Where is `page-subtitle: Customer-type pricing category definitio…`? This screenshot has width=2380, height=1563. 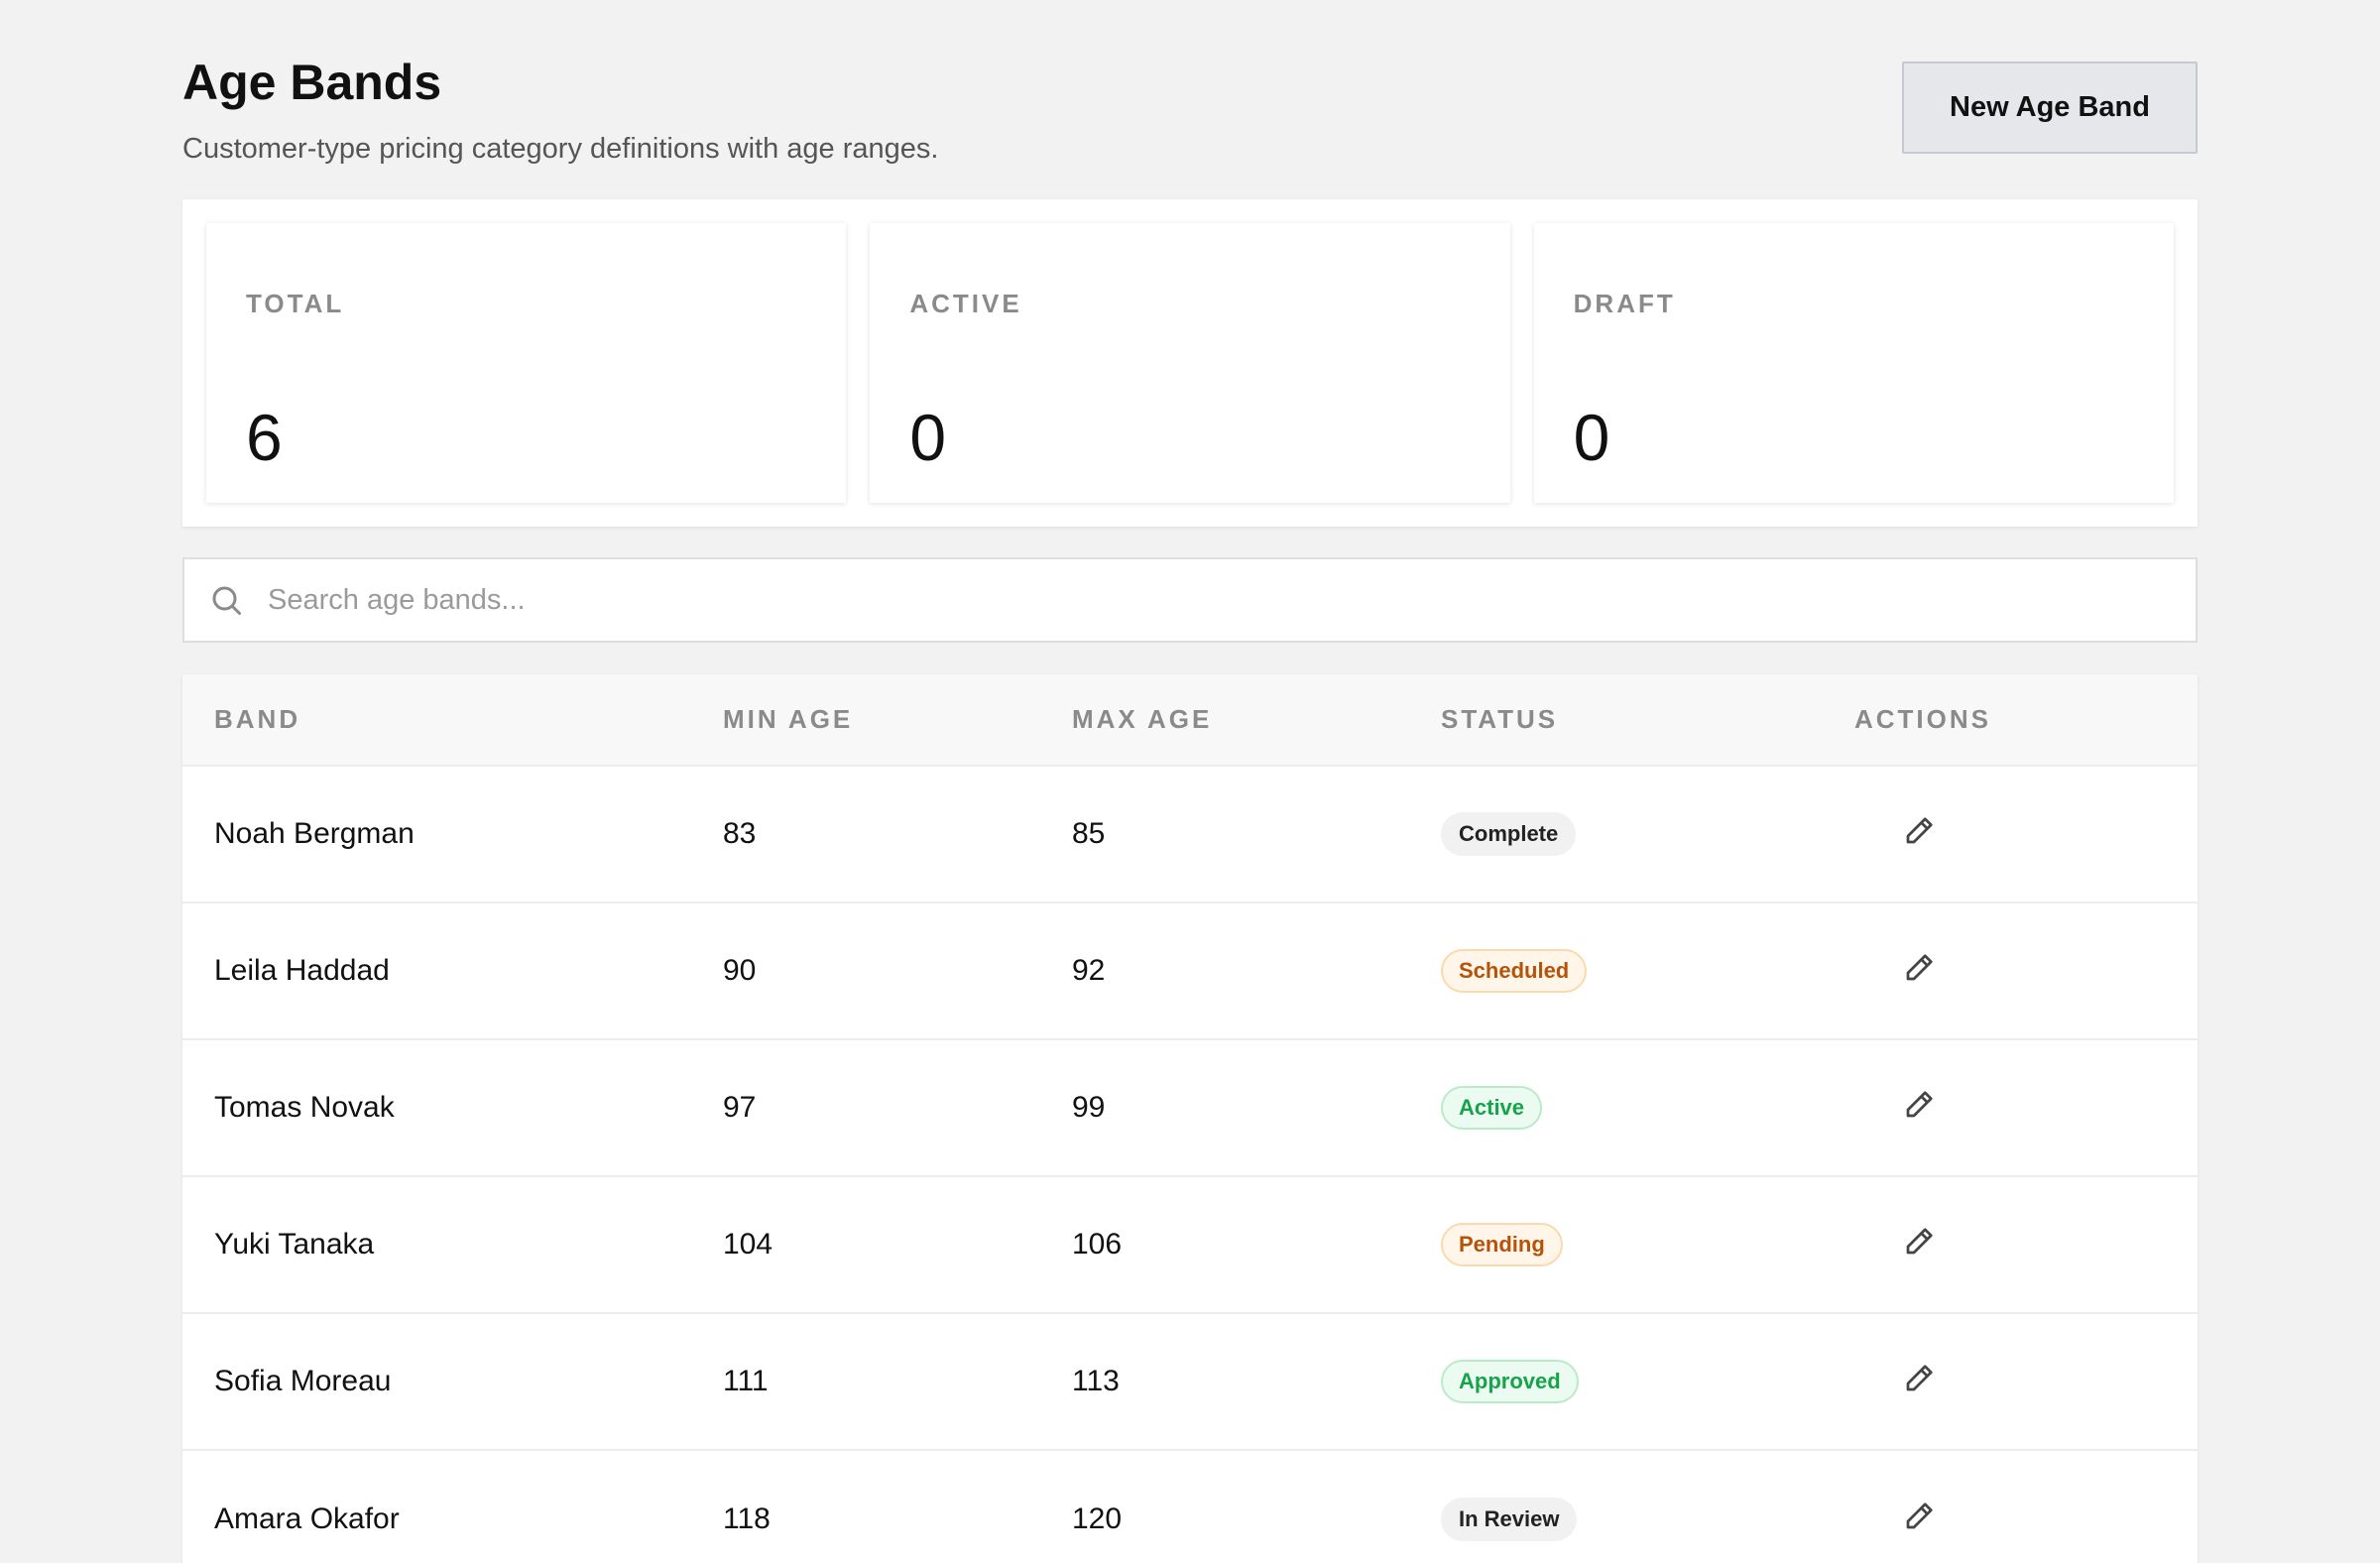 page-subtitle: Customer-type pricing category definitio… is located at coordinates (560, 149).